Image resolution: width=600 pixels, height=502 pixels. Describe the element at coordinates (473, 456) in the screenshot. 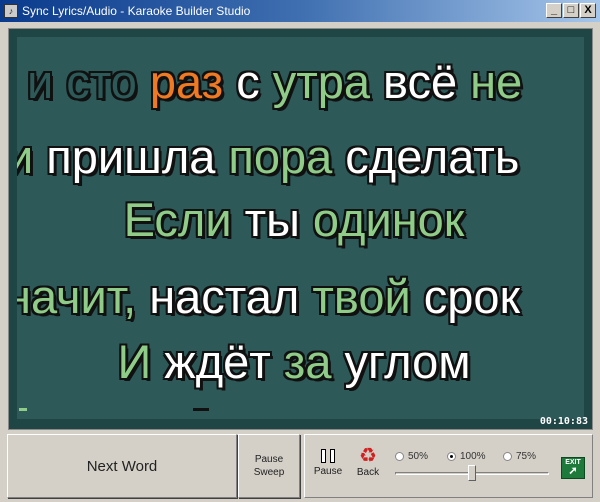

I see `radio-label: 100%` at that location.